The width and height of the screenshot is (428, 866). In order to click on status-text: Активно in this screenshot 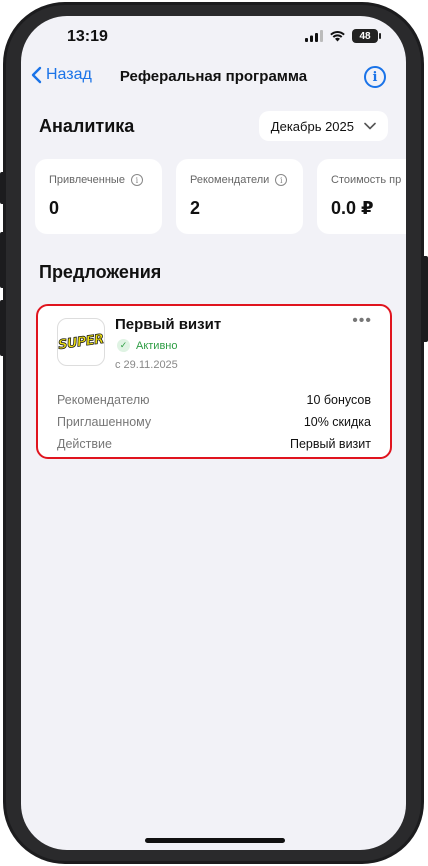, I will do `click(157, 345)`.